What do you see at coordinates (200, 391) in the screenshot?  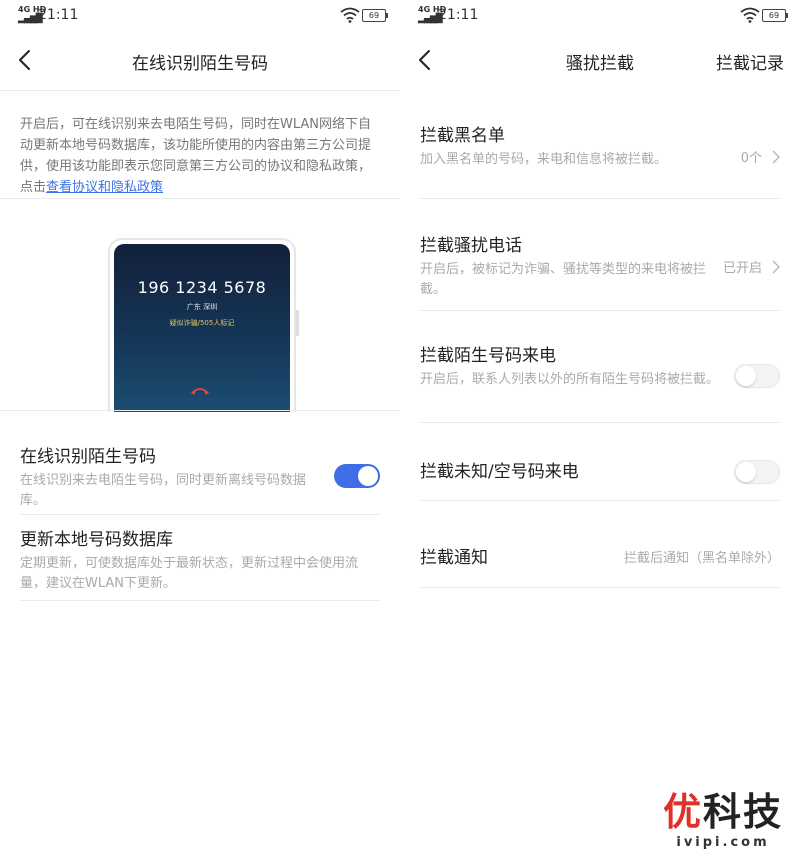 I see `hangup-icon` at bounding box center [200, 391].